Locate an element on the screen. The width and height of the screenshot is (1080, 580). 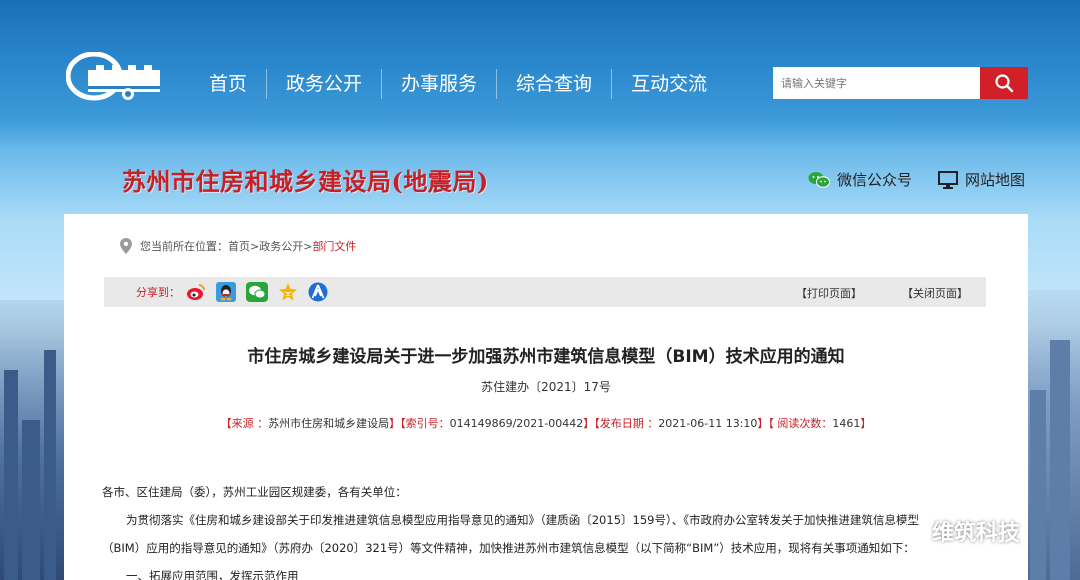
breadcrumb-dept-files: 部门文件 is located at coordinates (334, 246).